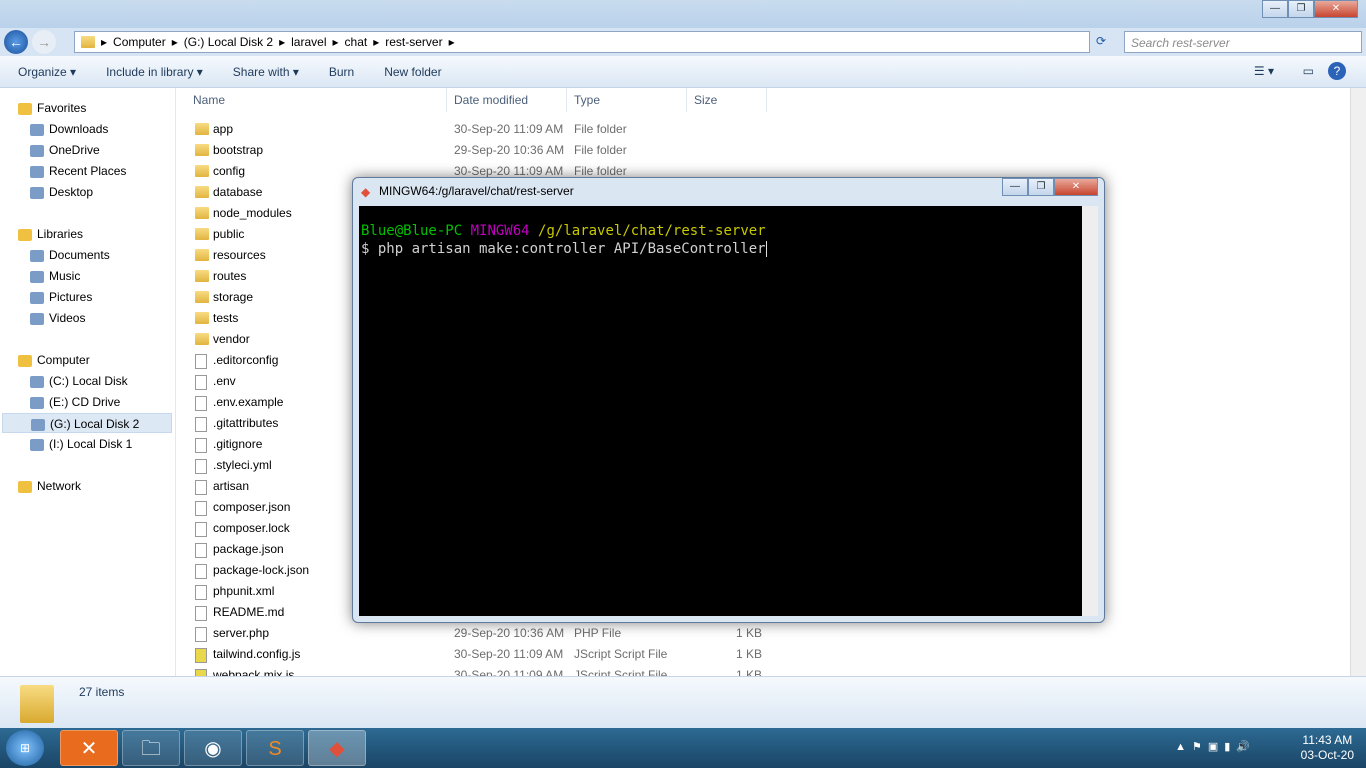  What do you see at coordinates (600, 150) in the screenshot?
I see `file-type: File folder` at bounding box center [600, 150].